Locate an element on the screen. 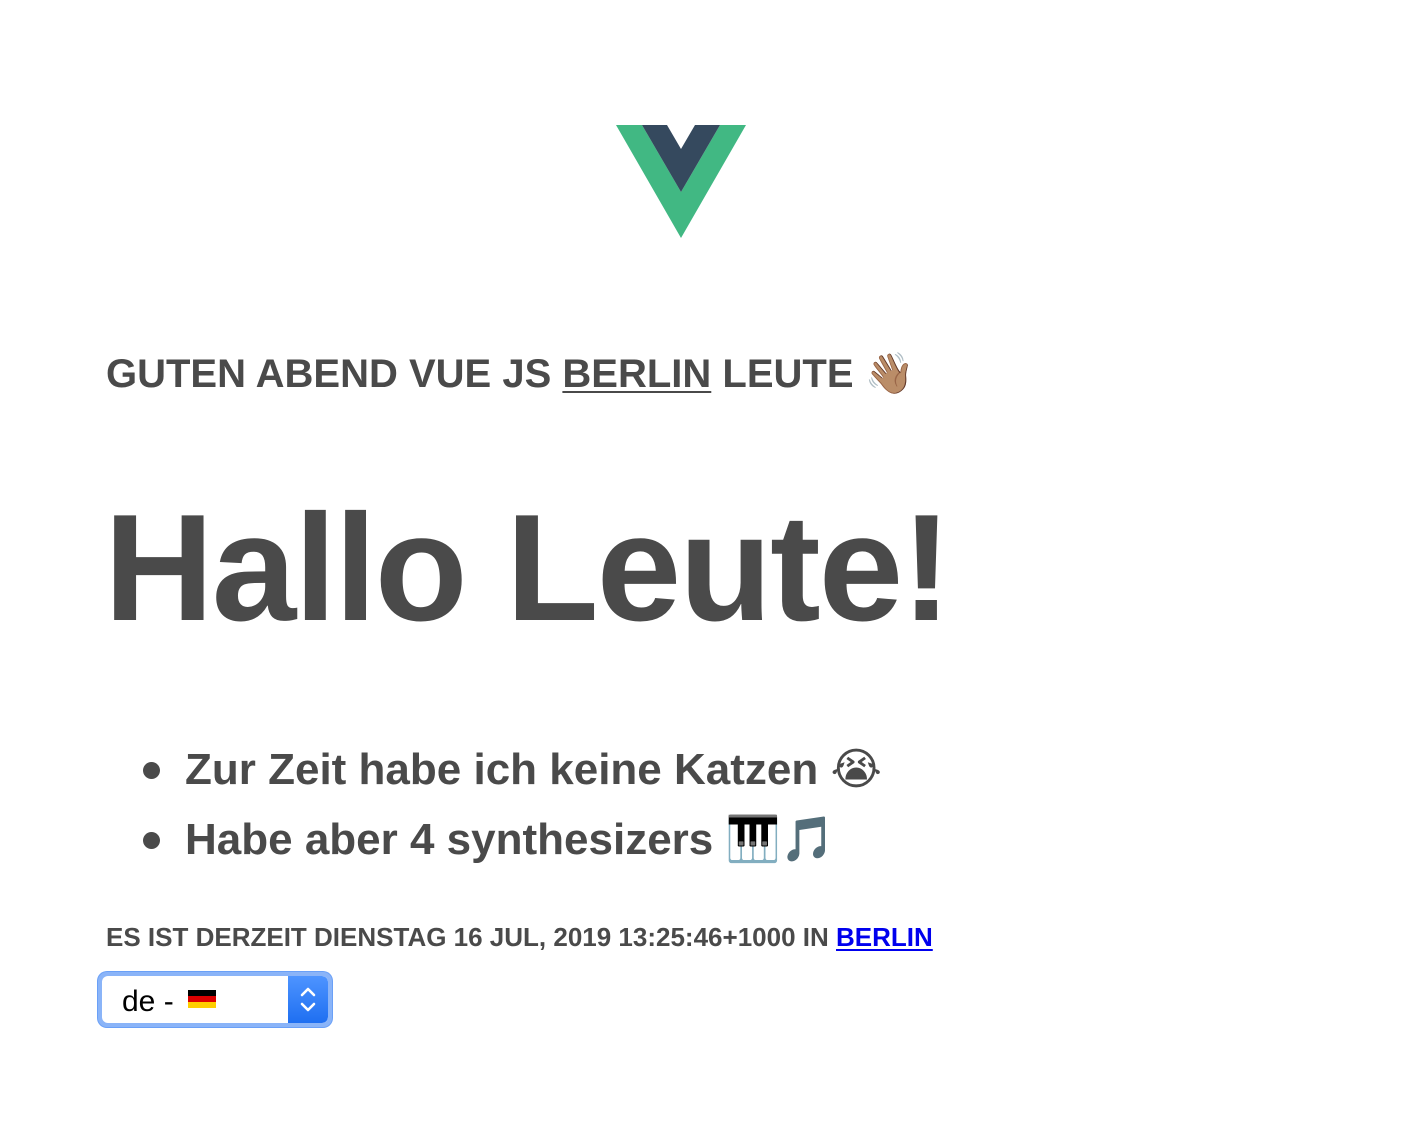 This screenshot has width=1426, height=1142. list-item-text: Habe aber 4 synthesizers is located at coordinates (449, 839).